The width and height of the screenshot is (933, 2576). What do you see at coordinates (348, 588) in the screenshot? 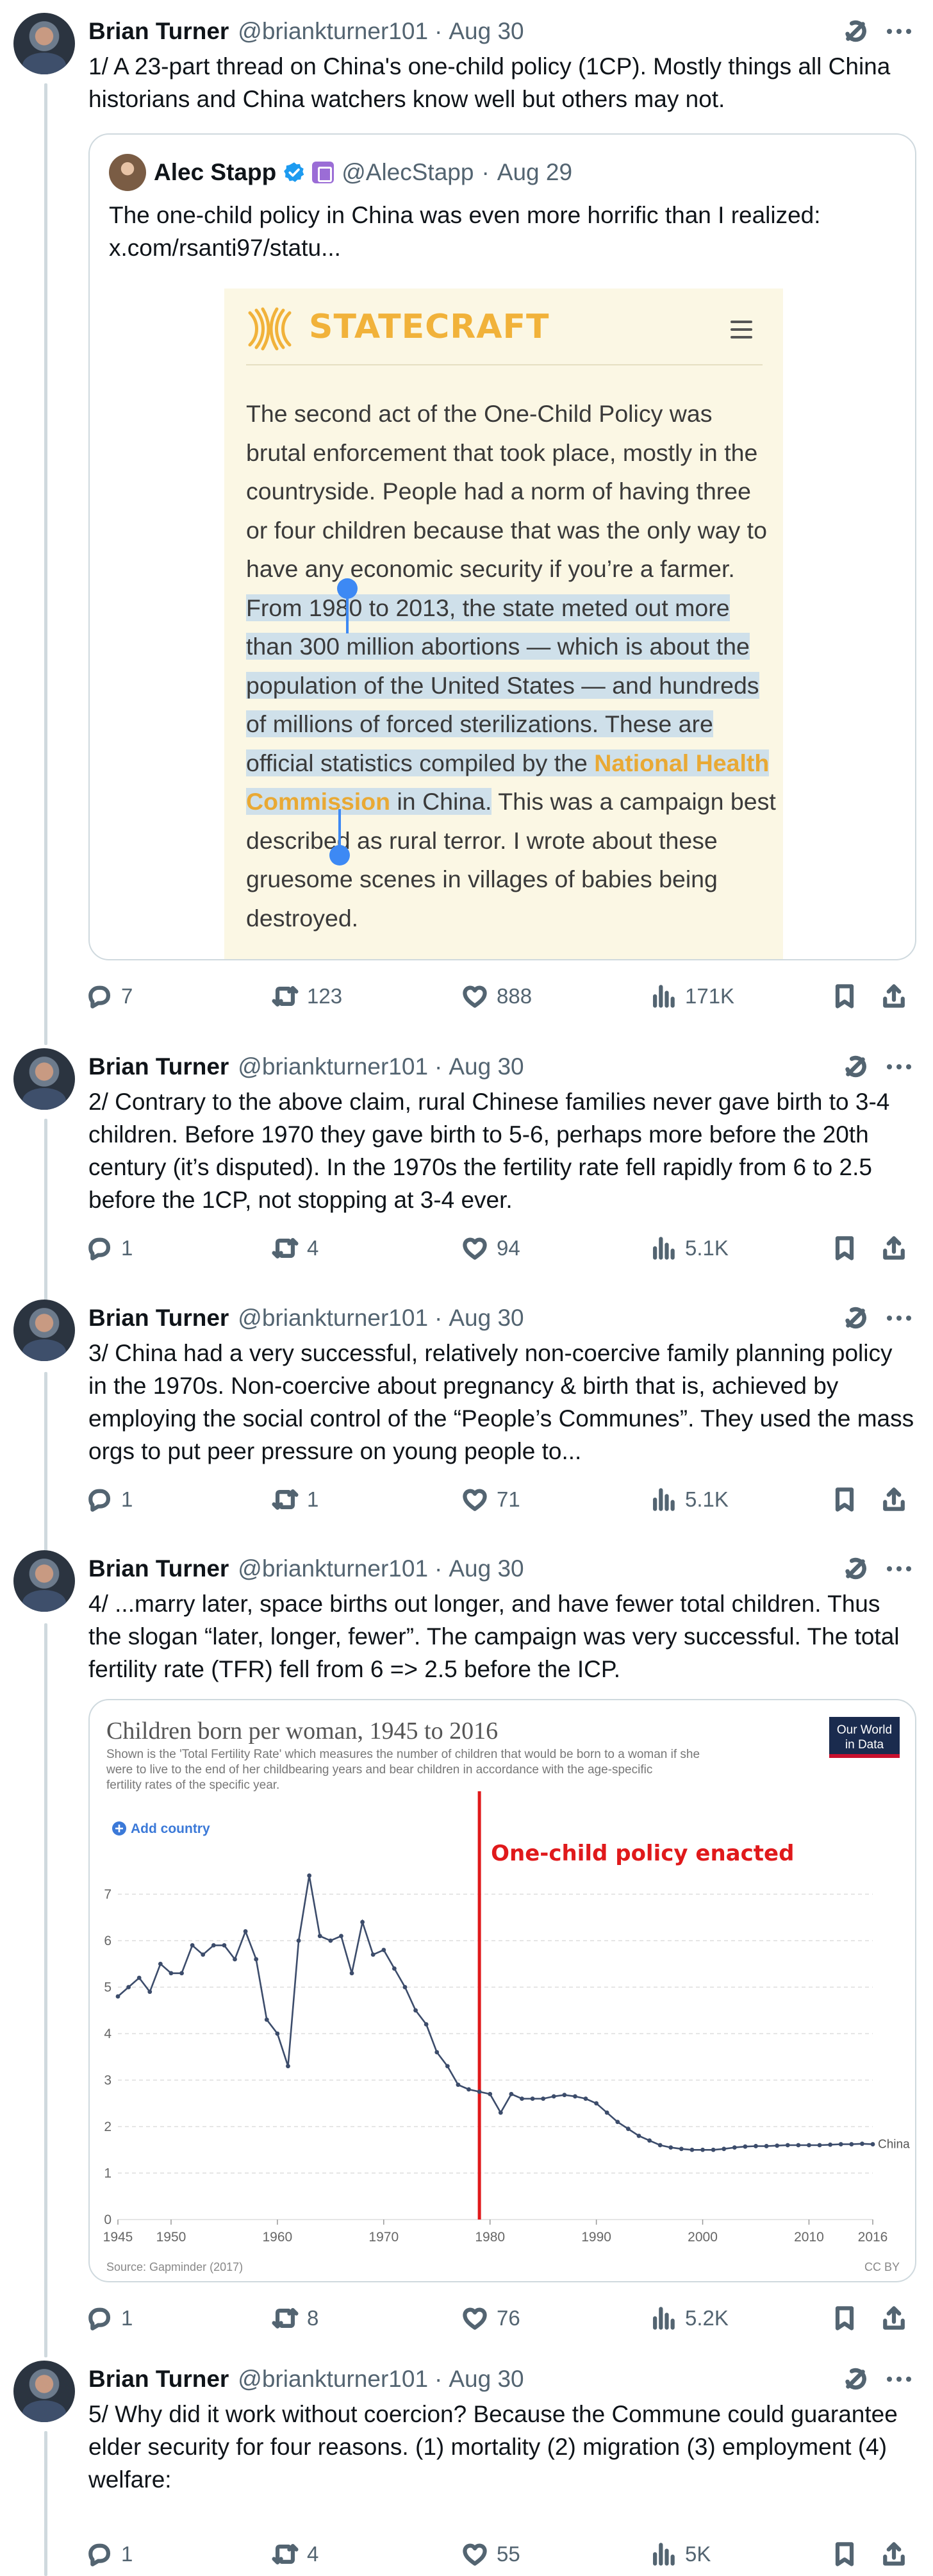
I see `selection-start-handle` at bounding box center [348, 588].